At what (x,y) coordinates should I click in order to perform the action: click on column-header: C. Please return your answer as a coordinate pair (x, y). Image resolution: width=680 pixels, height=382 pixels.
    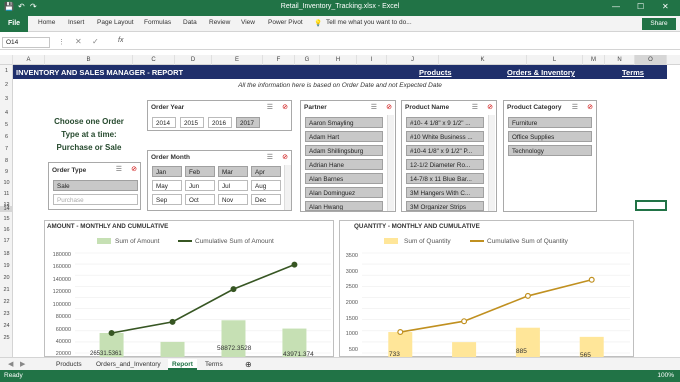
    Looking at the image, I should click on (154, 60).